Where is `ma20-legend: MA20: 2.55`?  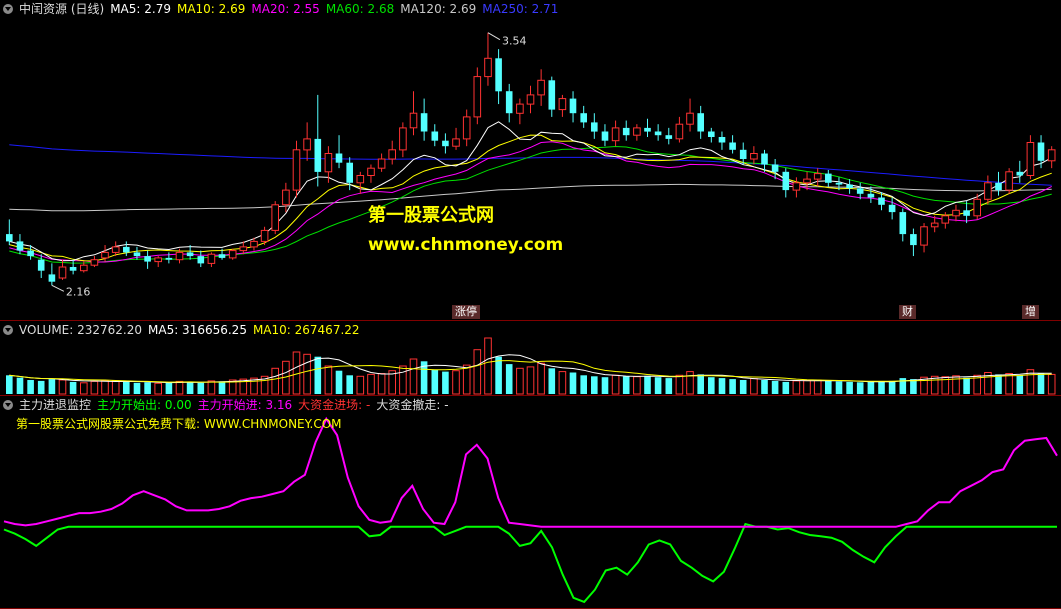
ma20-legend: MA20: 2.55 is located at coordinates (285, 9).